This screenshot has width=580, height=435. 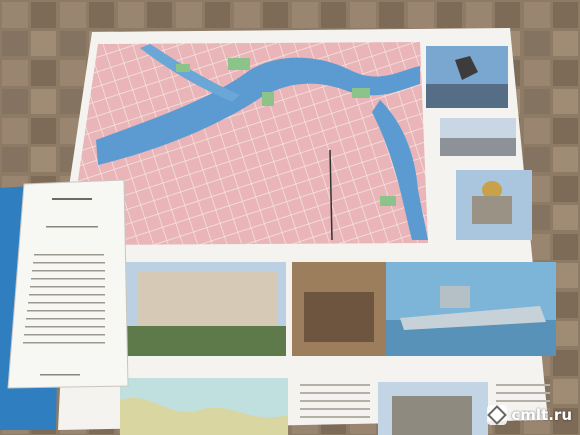 What do you see at coordinates (72, 199) in the screenshot?
I see `booklet-heading` at bounding box center [72, 199].